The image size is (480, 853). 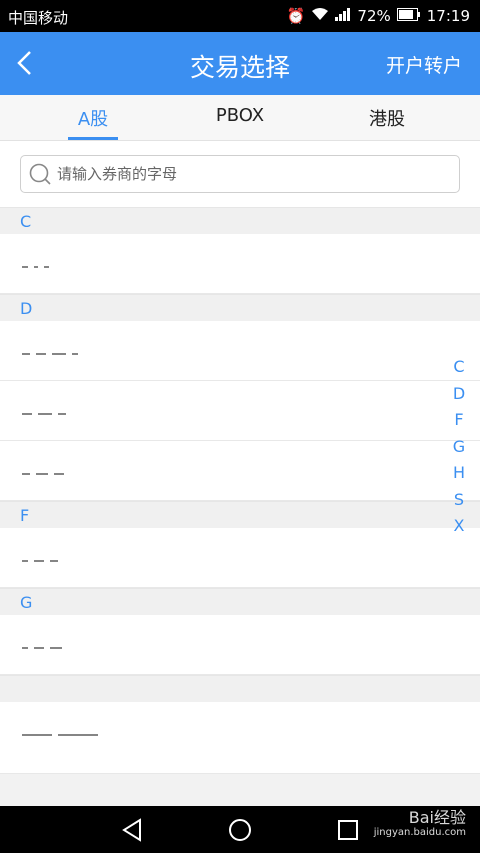 I want to click on section-header-redacted, so click(x=240, y=688).